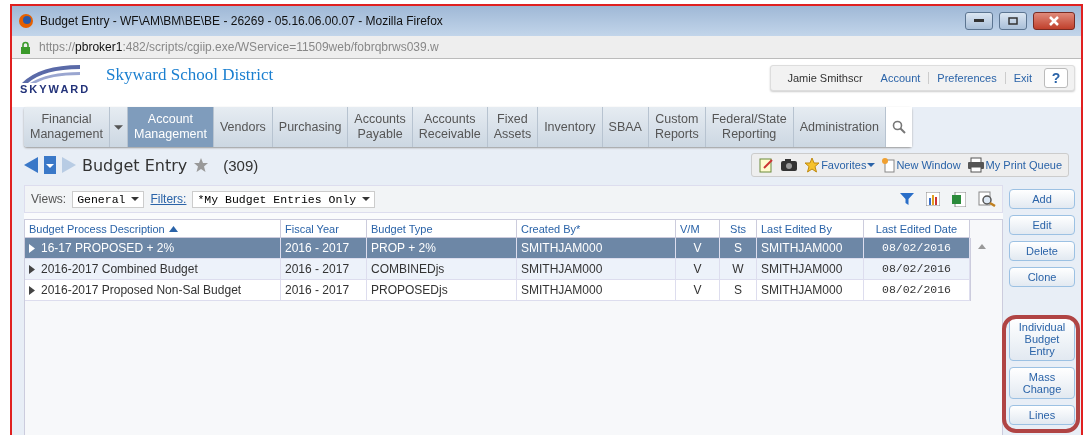 The image size is (1085, 435). I want to click on nav-tab: Purchasing, so click(310, 127).